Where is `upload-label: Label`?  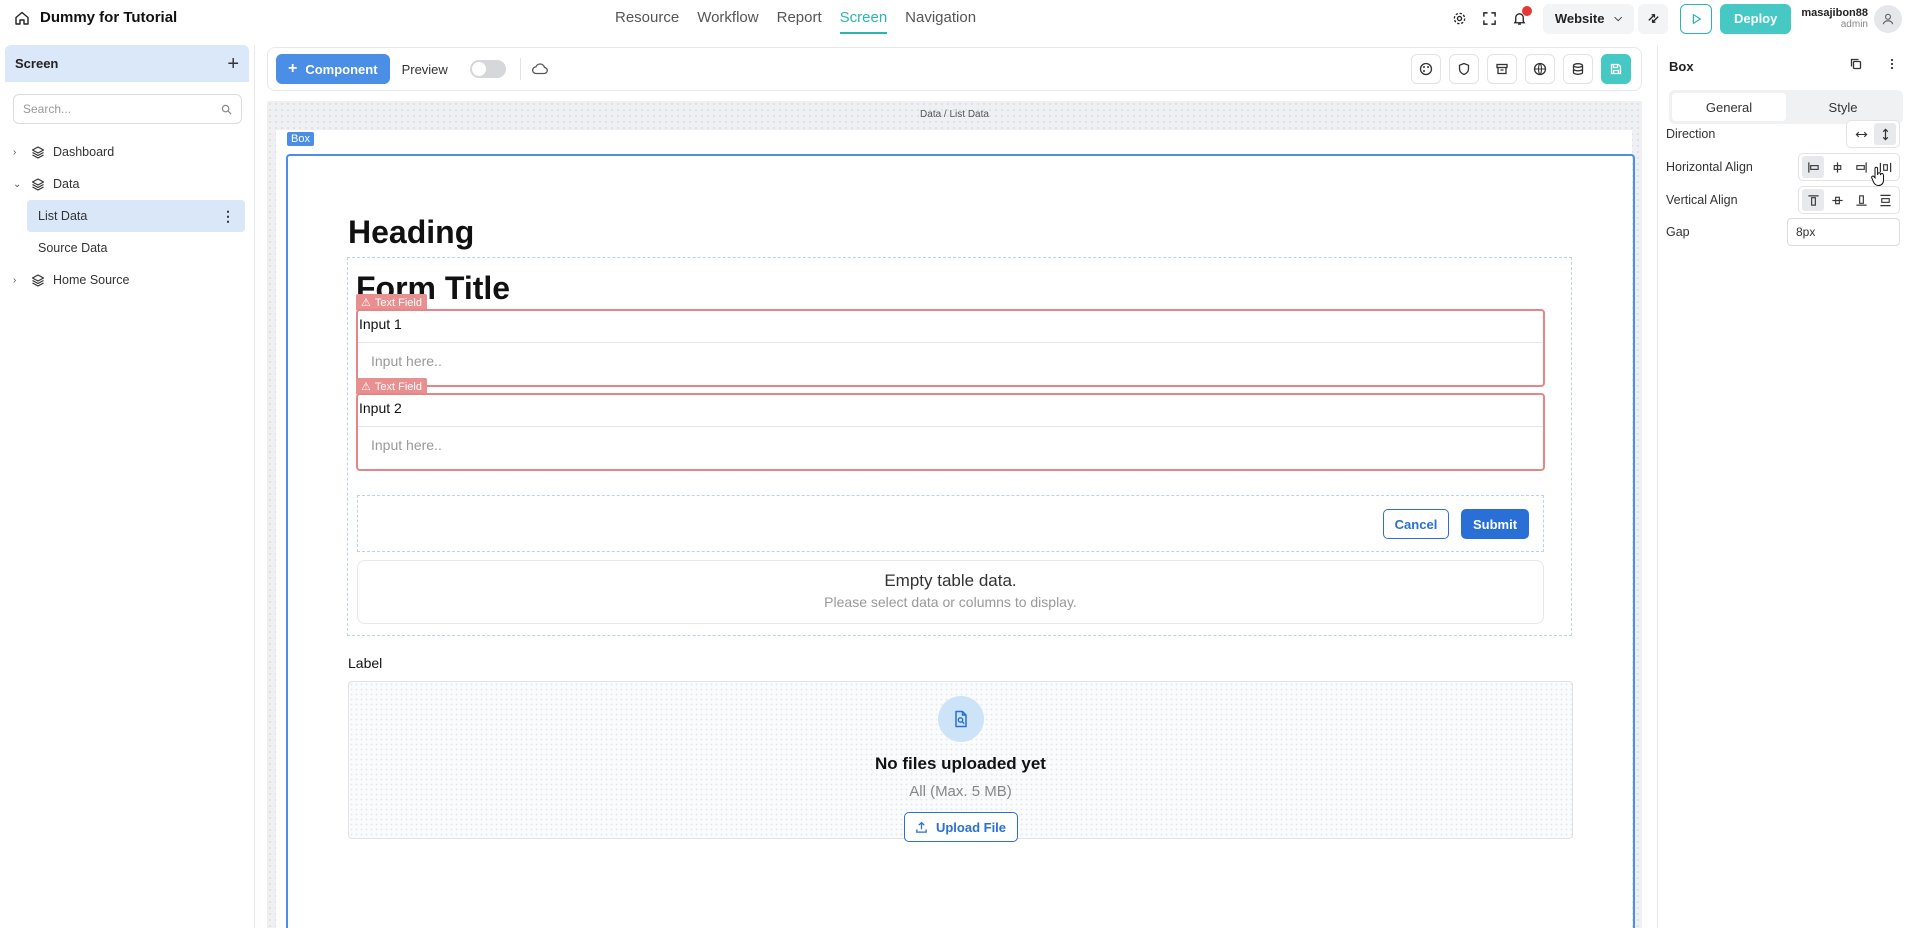
upload-label: Label is located at coordinates (365, 663).